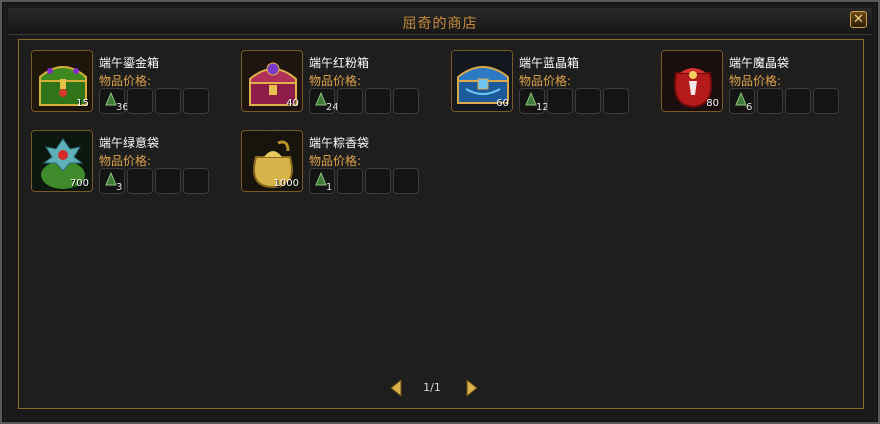 The image size is (880, 424). What do you see at coordinates (129, 63) in the screenshot?
I see `item-name: 端午鎏金箱` at bounding box center [129, 63].